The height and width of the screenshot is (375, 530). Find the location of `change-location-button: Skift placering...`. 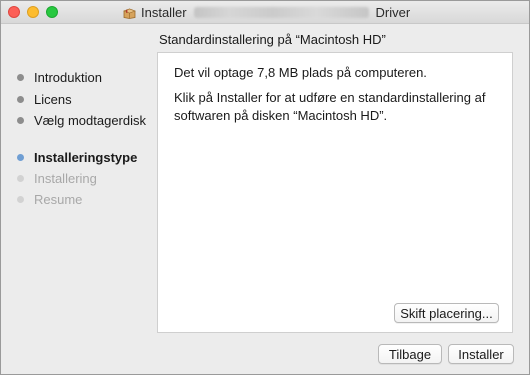

change-location-button: Skift placering... is located at coordinates (446, 313).